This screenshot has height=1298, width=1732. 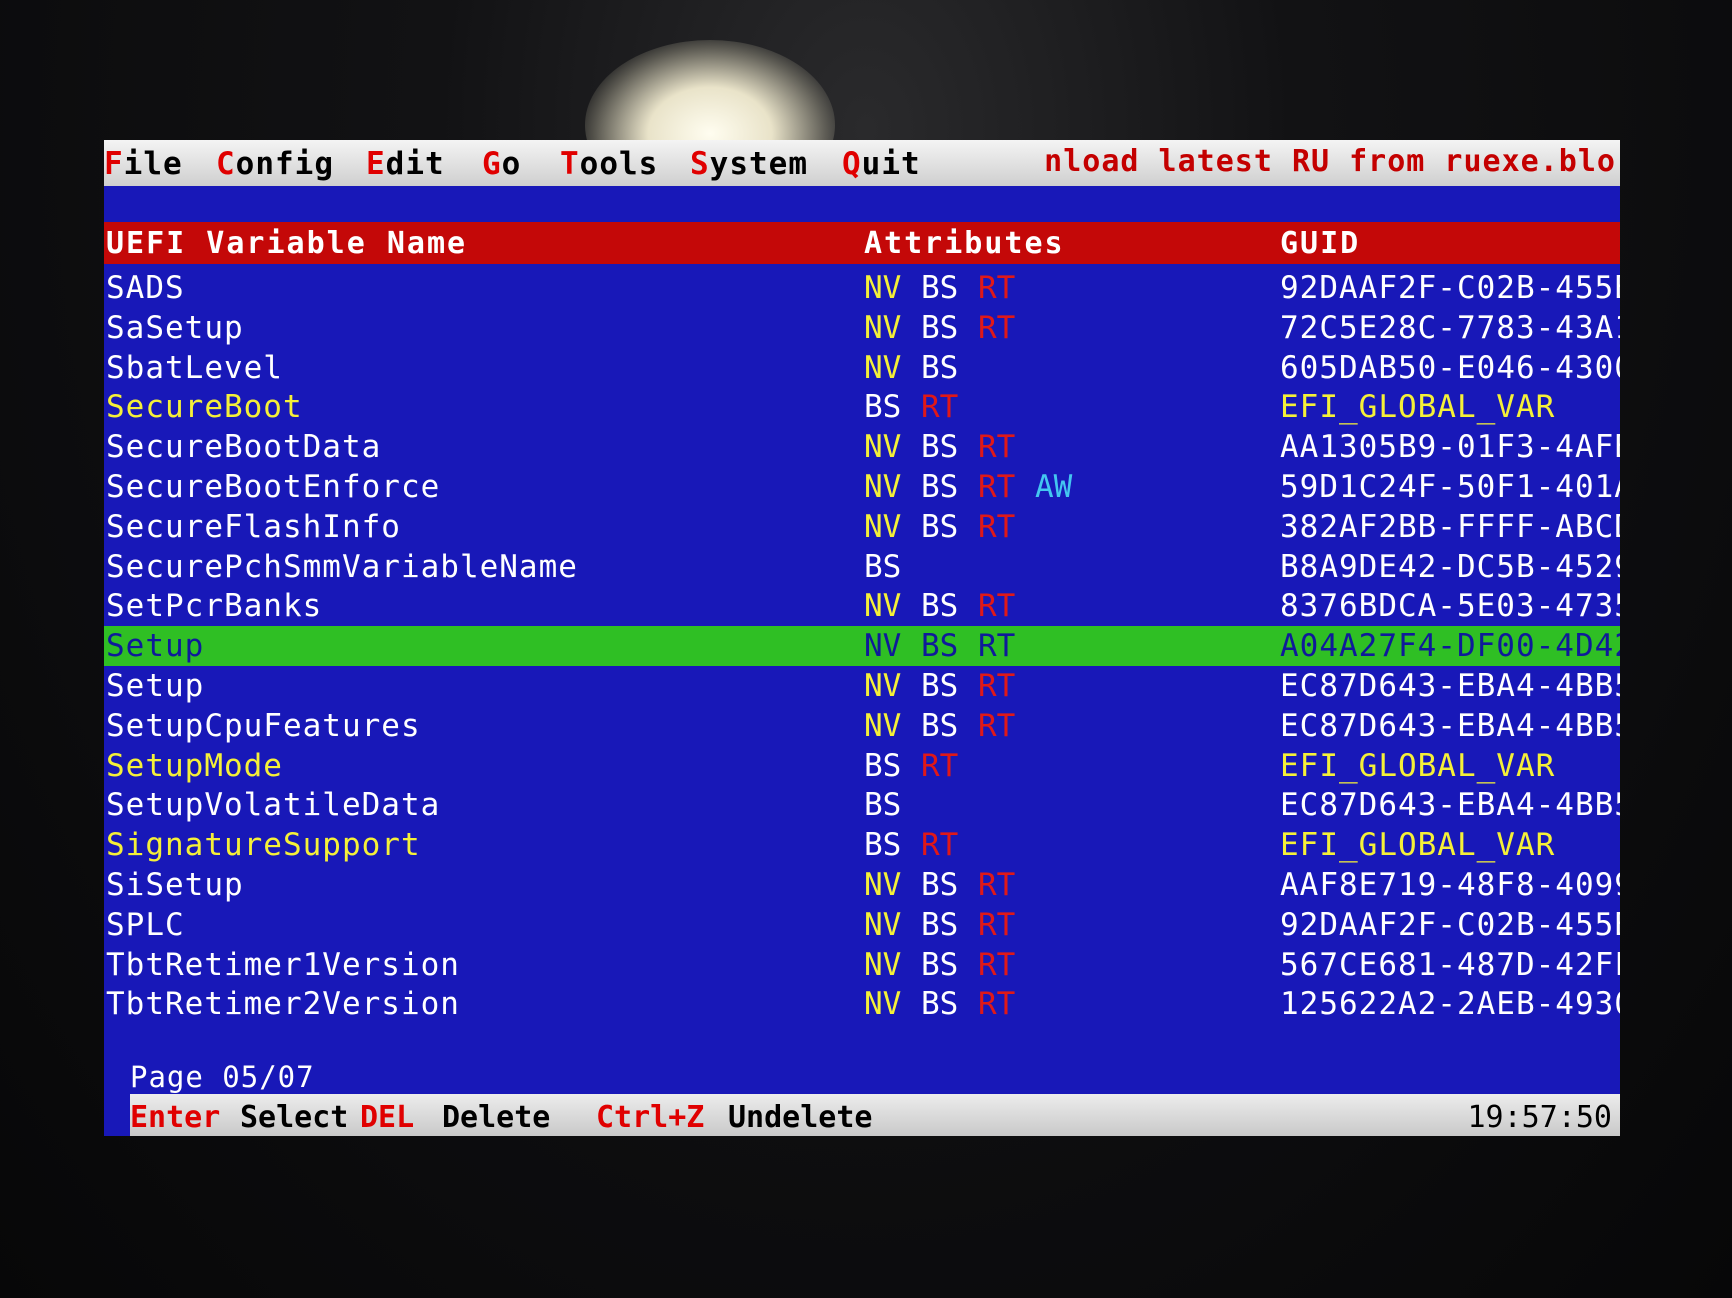 What do you see at coordinates (862, 407) in the screenshot?
I see `table-row: SecureBoot BS RT EFI_GLOBAL_VAR` at bounding box center [862, 407].